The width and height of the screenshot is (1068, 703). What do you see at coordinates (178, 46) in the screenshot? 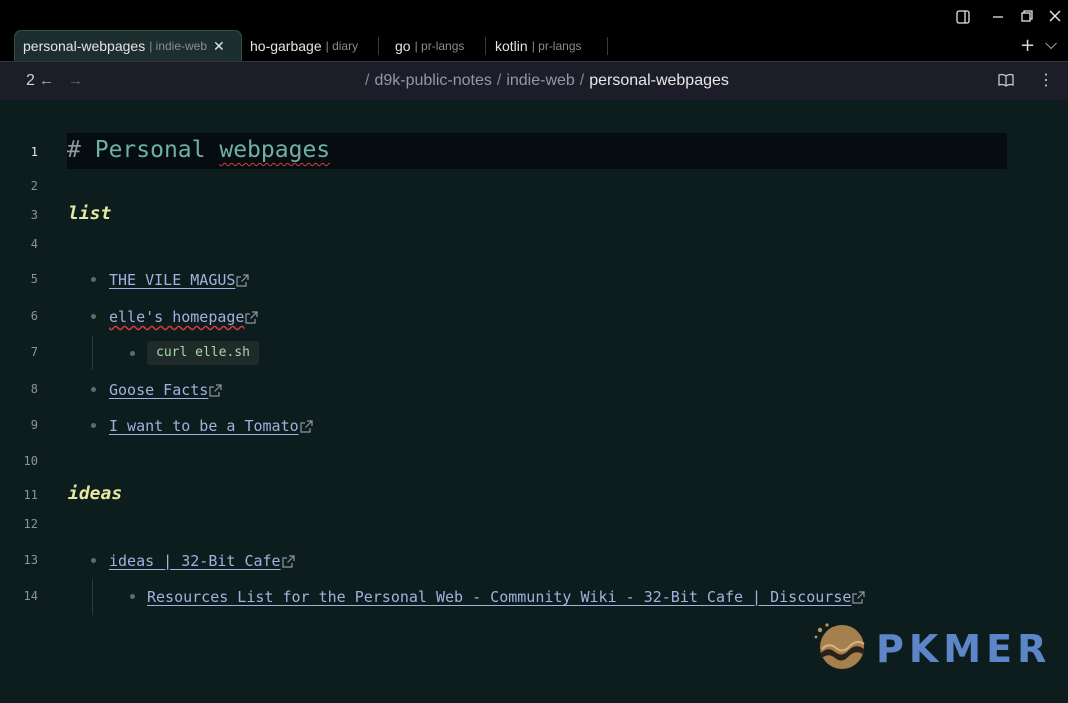
I see `tab-folder: | indie-web` at bounding box center [178, 46].